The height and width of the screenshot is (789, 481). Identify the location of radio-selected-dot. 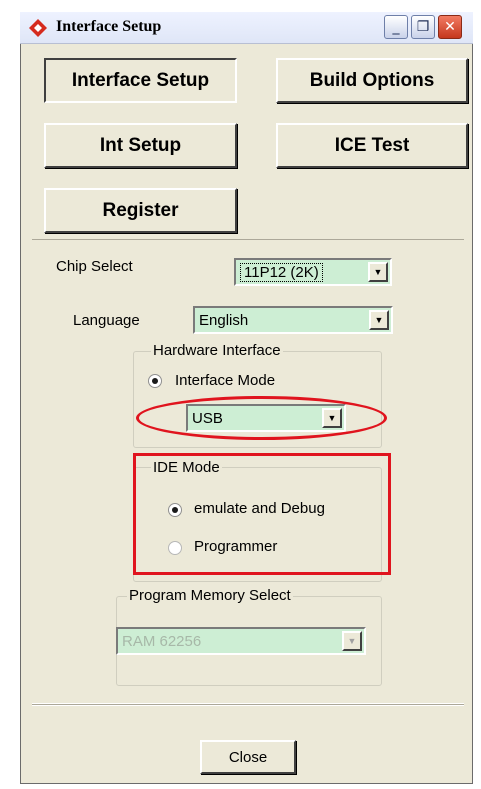
(155, 381).